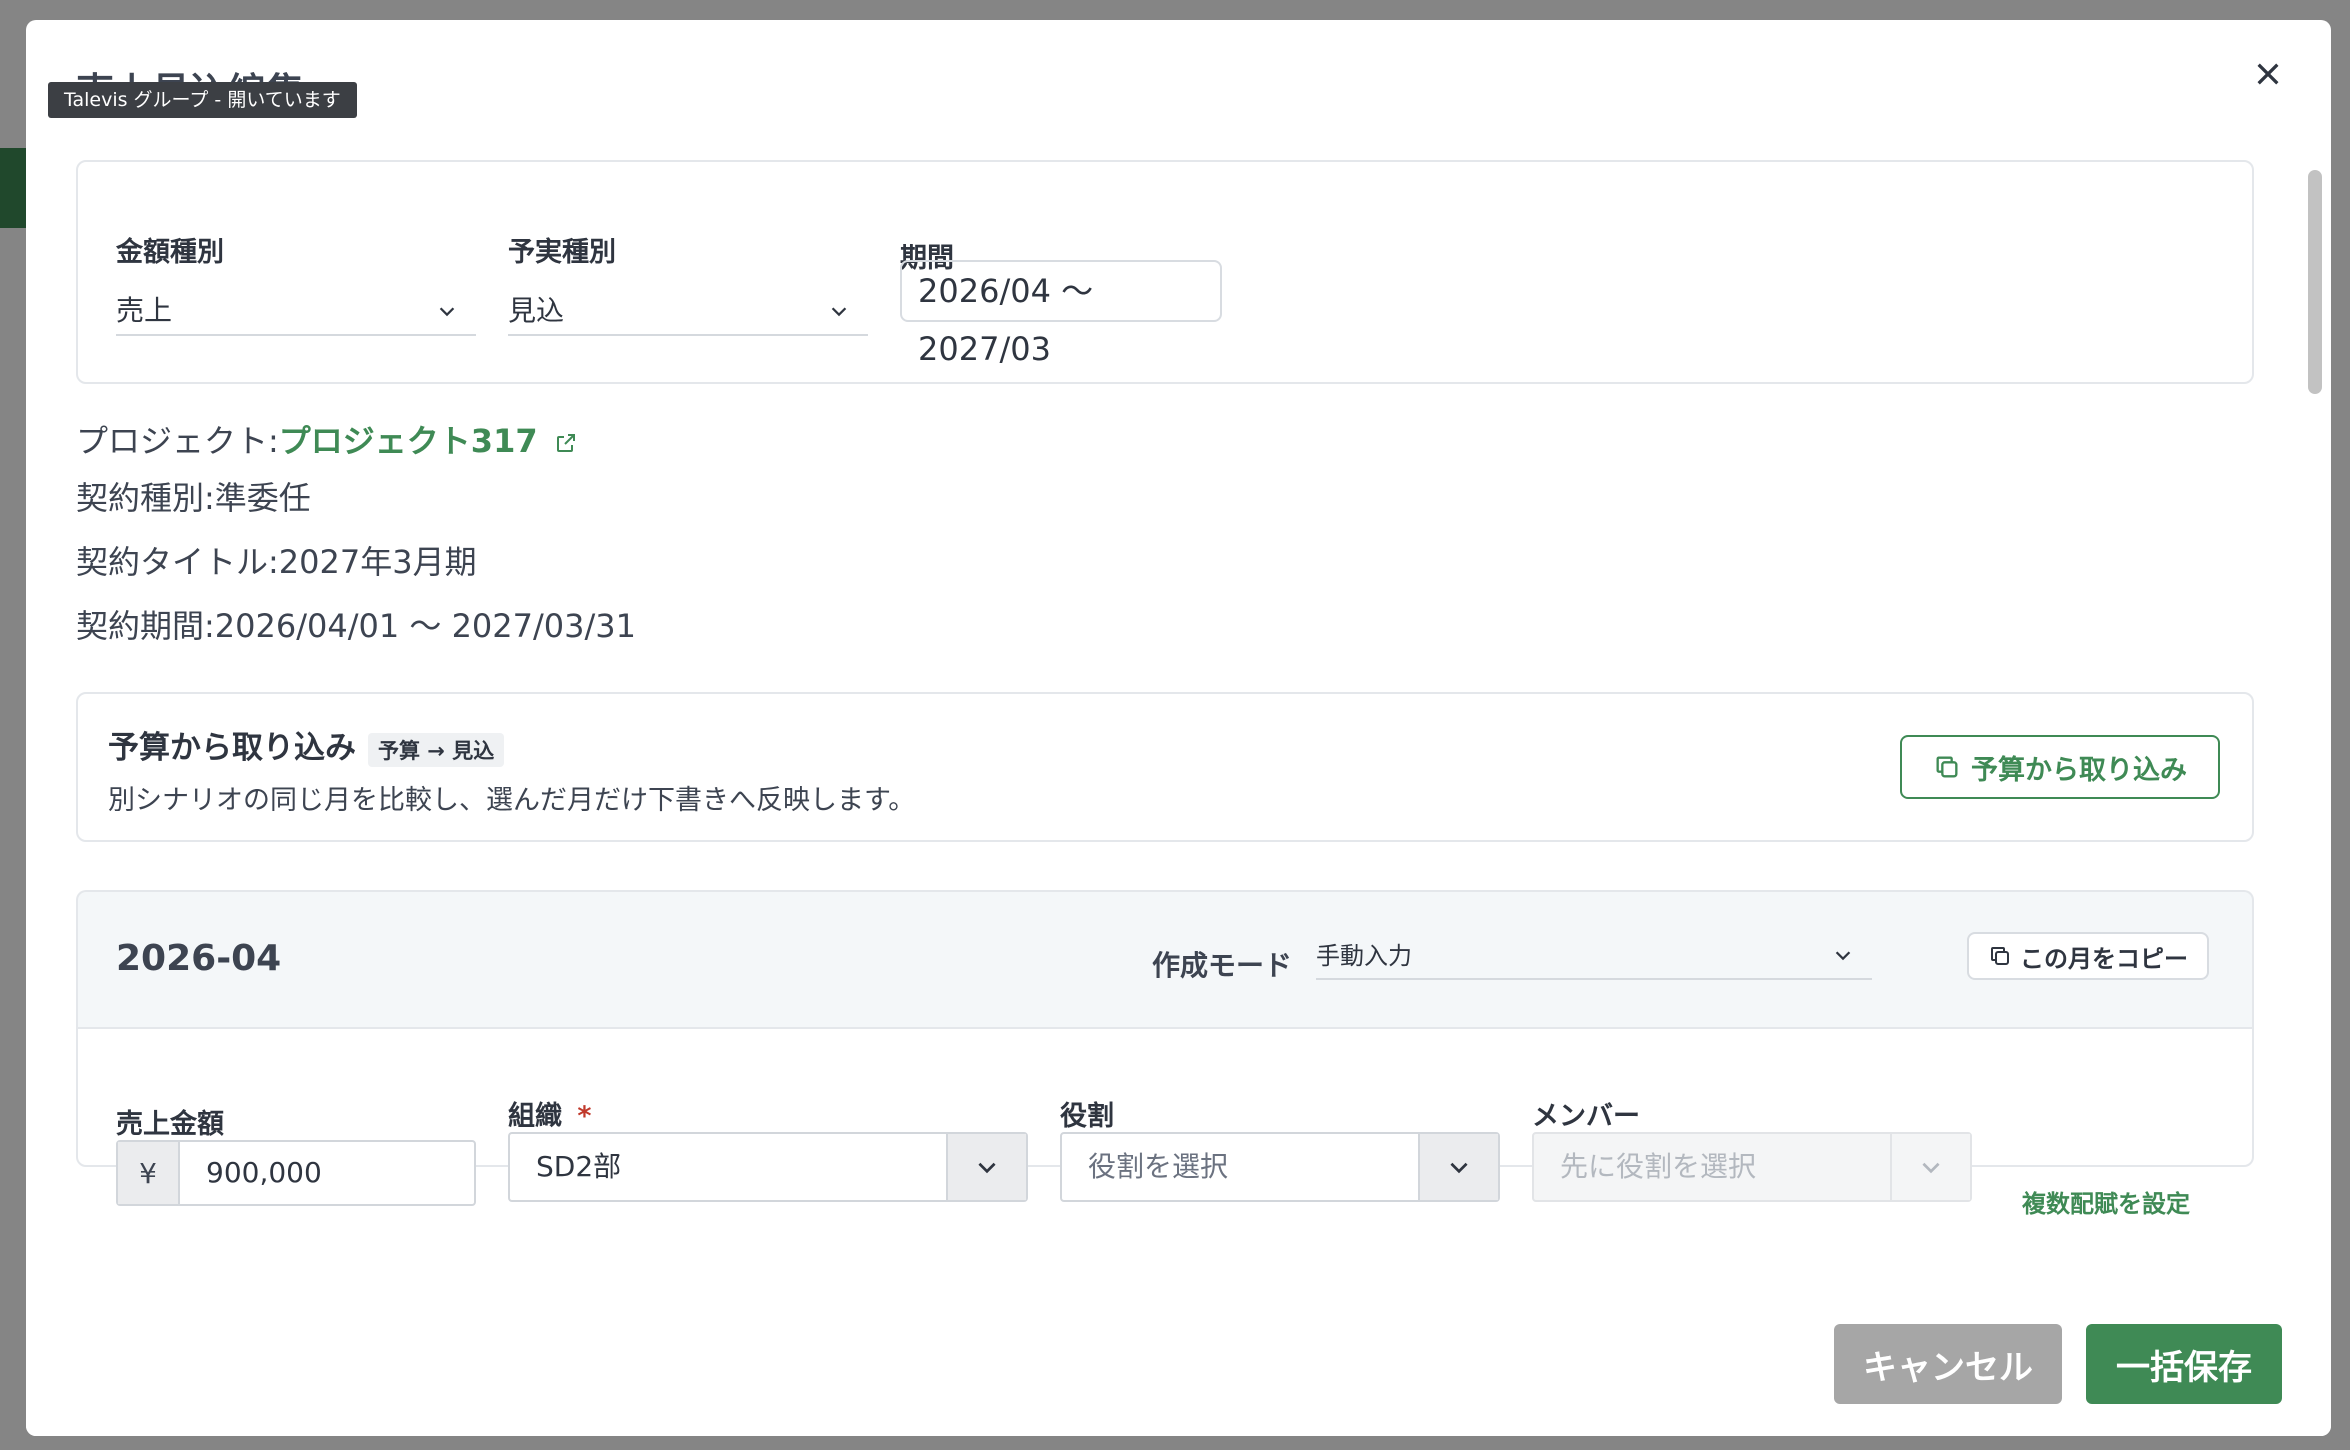  I want to click on amount-type-label: 金額種別, so click(170, 252).